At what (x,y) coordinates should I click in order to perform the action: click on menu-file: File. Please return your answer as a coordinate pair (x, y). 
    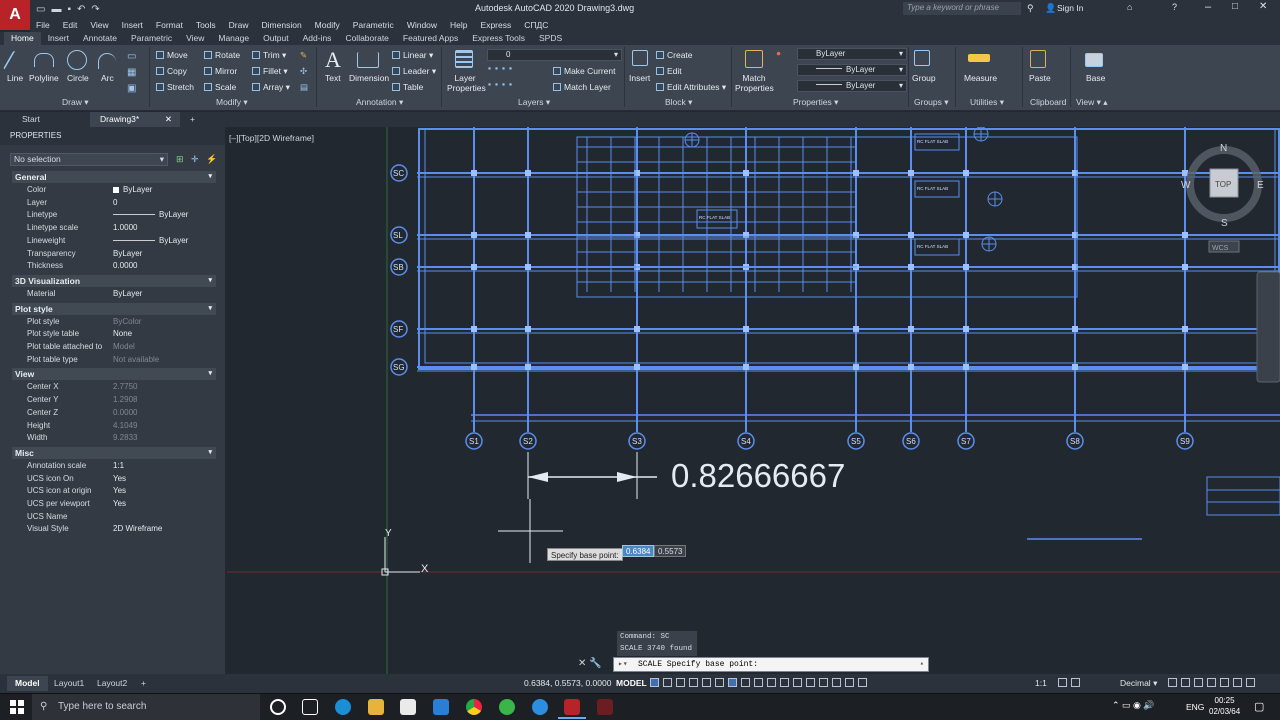
    Looking at the image, I should click on (43, 25).